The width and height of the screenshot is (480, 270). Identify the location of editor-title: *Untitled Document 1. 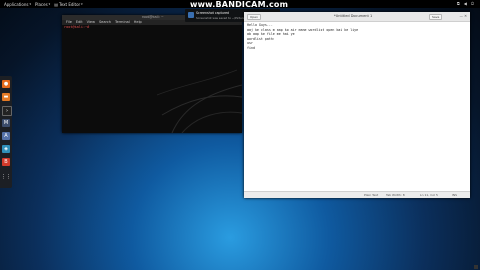
(353, 16).